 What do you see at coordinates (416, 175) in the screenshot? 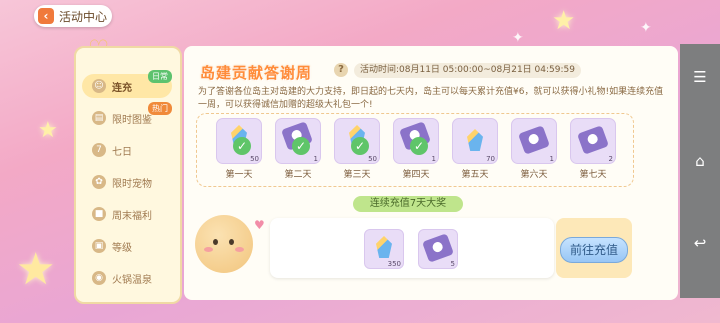
I see `day-label: 第四天` at bounding box center [416, 175].